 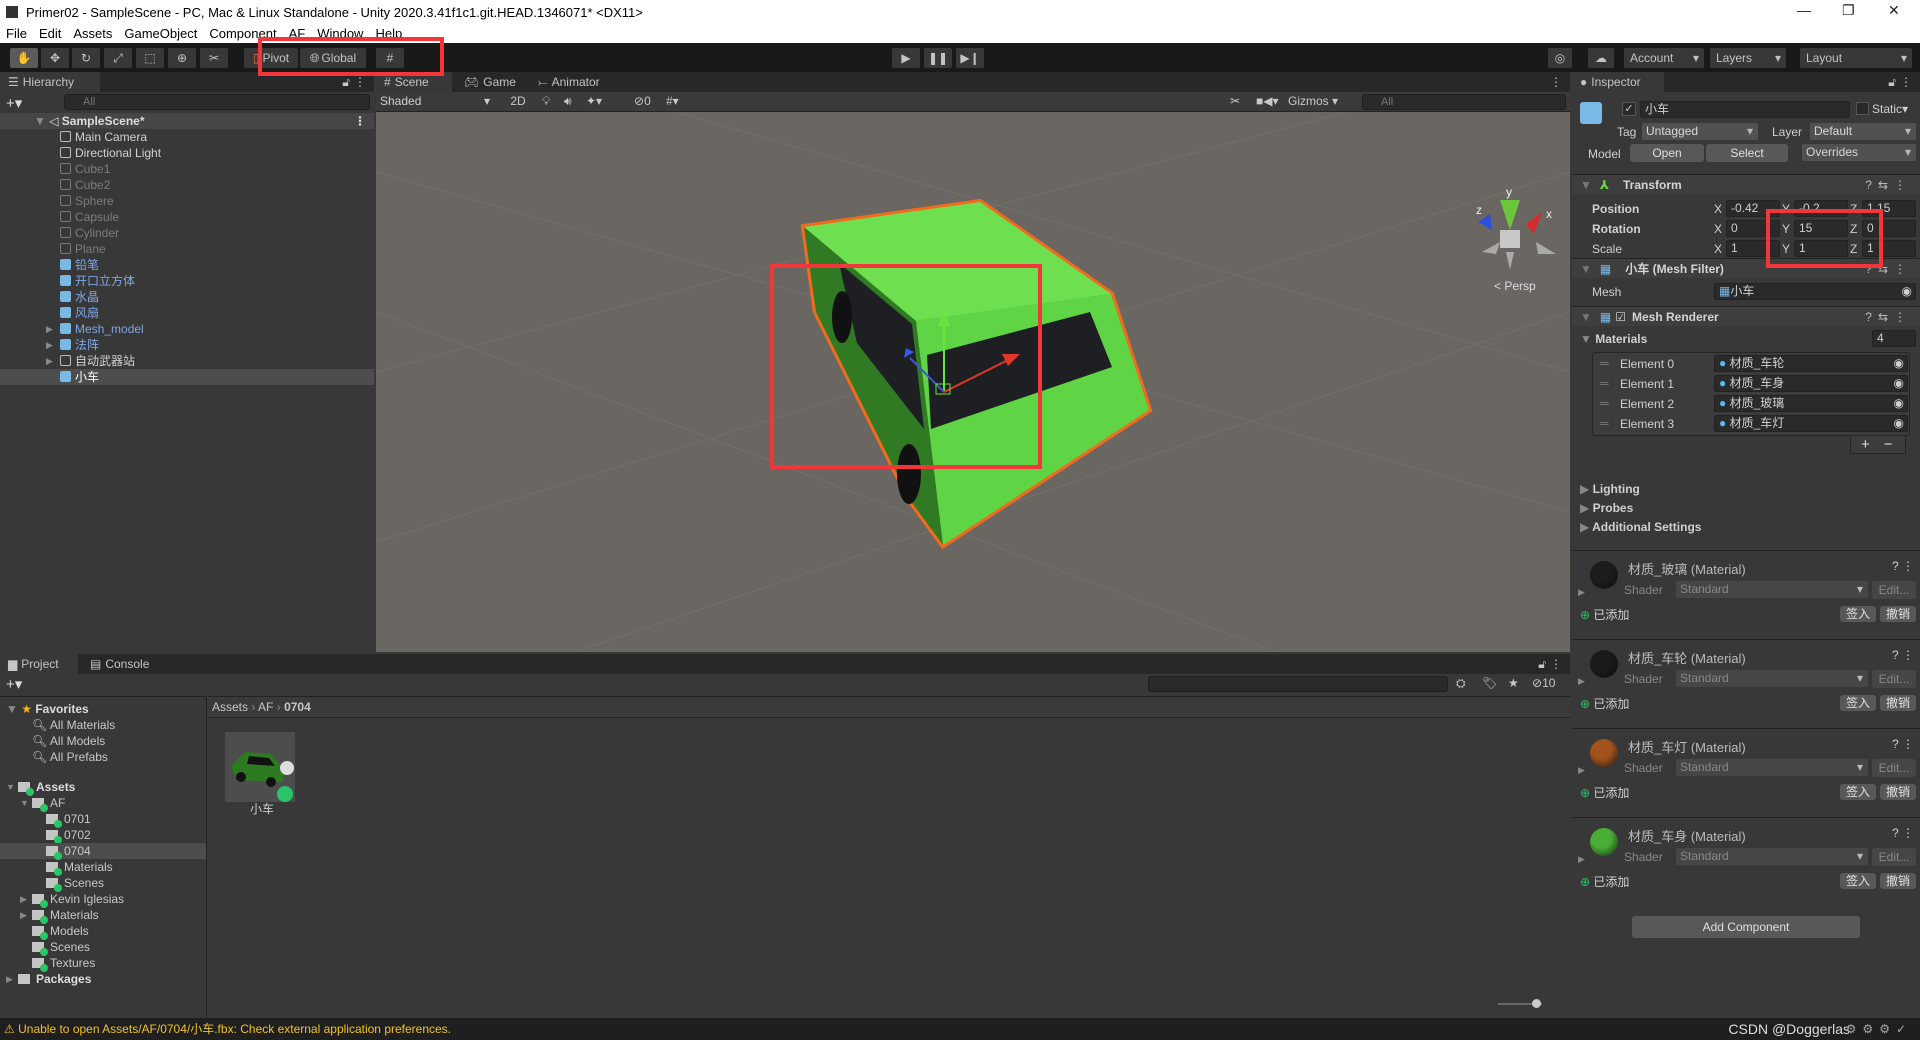 I want to click on breadcrumb-af: AF, so click(x=265, y=707).